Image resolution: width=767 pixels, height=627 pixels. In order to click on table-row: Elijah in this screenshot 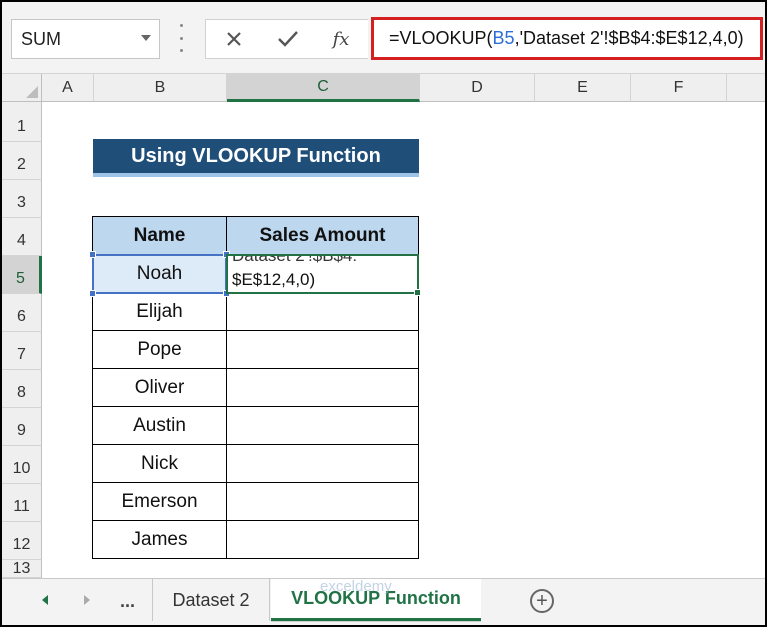, I will do `click(255, 311)`.